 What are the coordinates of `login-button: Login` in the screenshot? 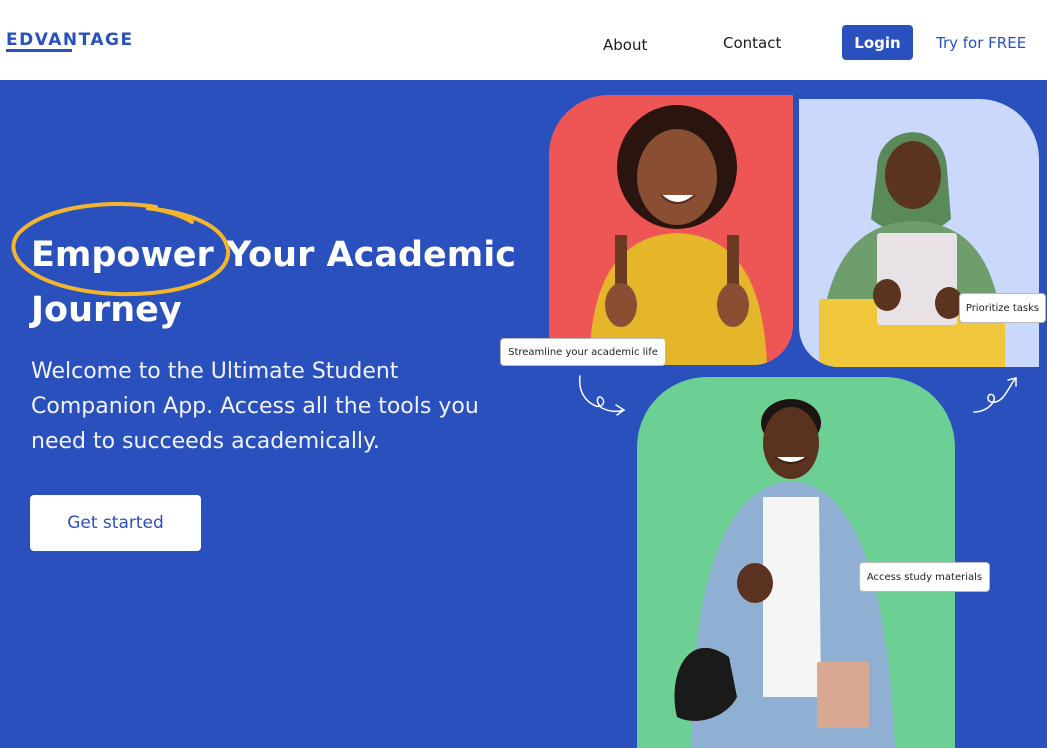 It's located at (877, 42).